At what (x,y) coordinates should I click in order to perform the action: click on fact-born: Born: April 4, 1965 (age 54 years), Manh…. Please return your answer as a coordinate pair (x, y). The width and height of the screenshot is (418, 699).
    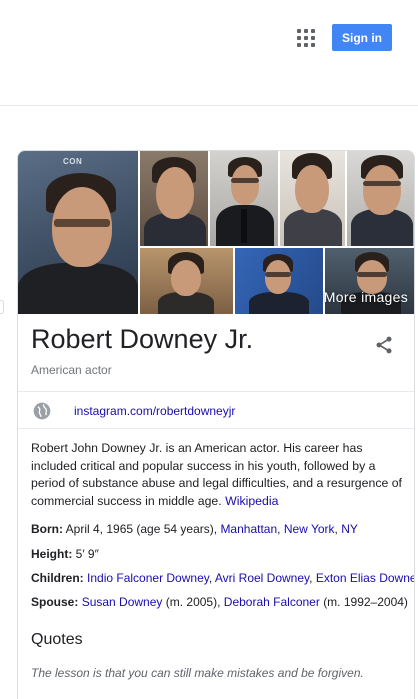
    Looking at the image, I should click on (194, 529).